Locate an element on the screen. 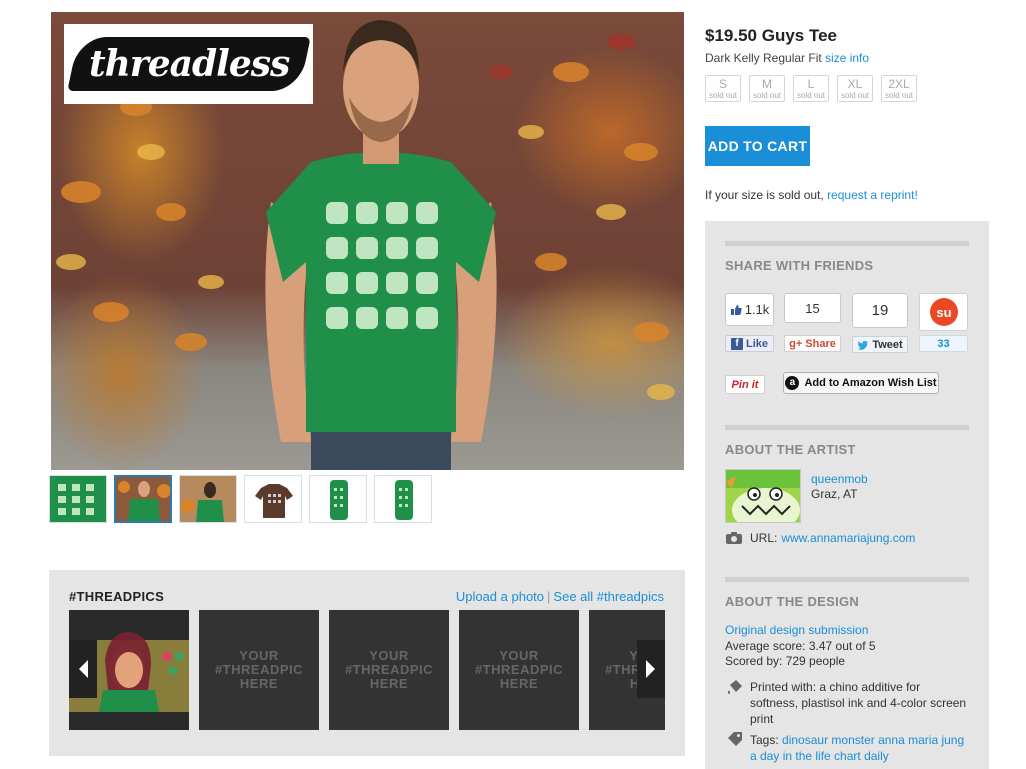 This screenshot has width=1026, height=769. see-all-threadpics-link: See all #threadpics is located at coordinates (608, 596).